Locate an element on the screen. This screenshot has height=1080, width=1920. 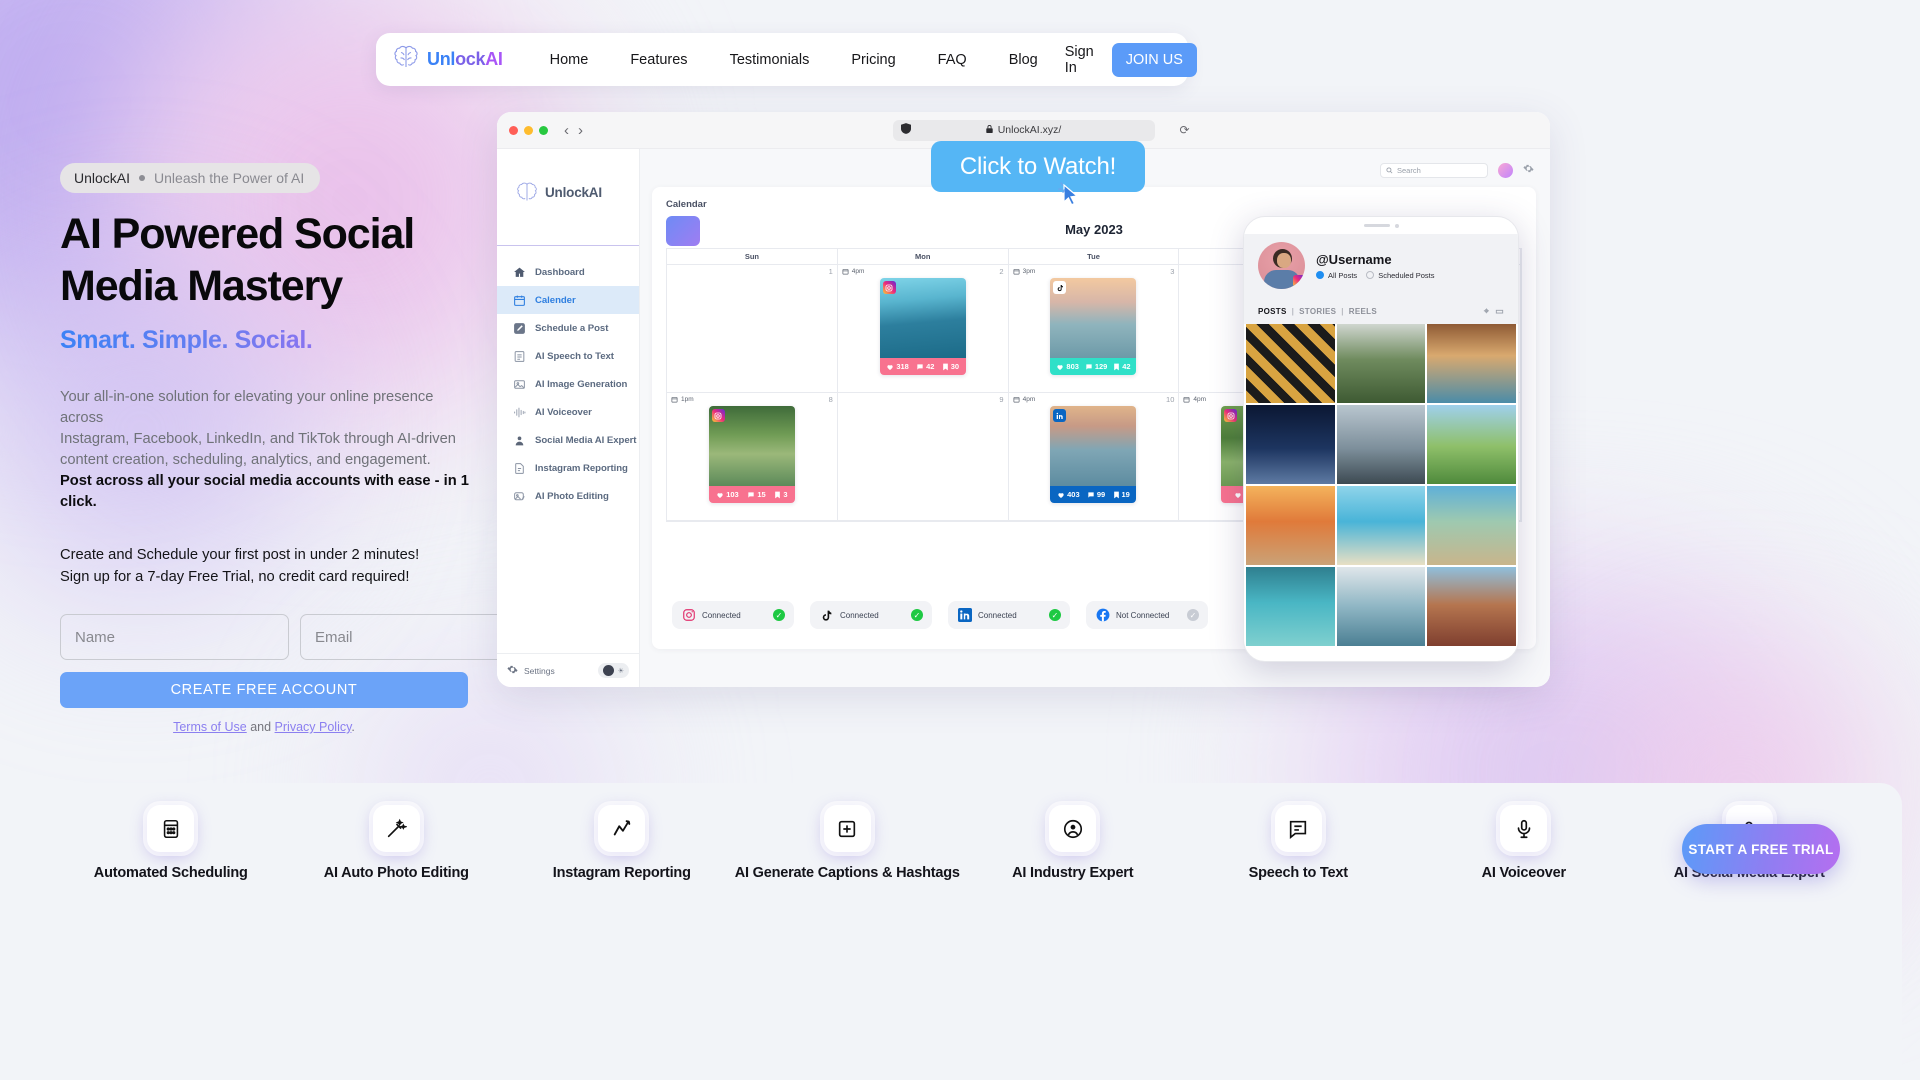
person-badge-icon is located at coordinates (1073, 828).